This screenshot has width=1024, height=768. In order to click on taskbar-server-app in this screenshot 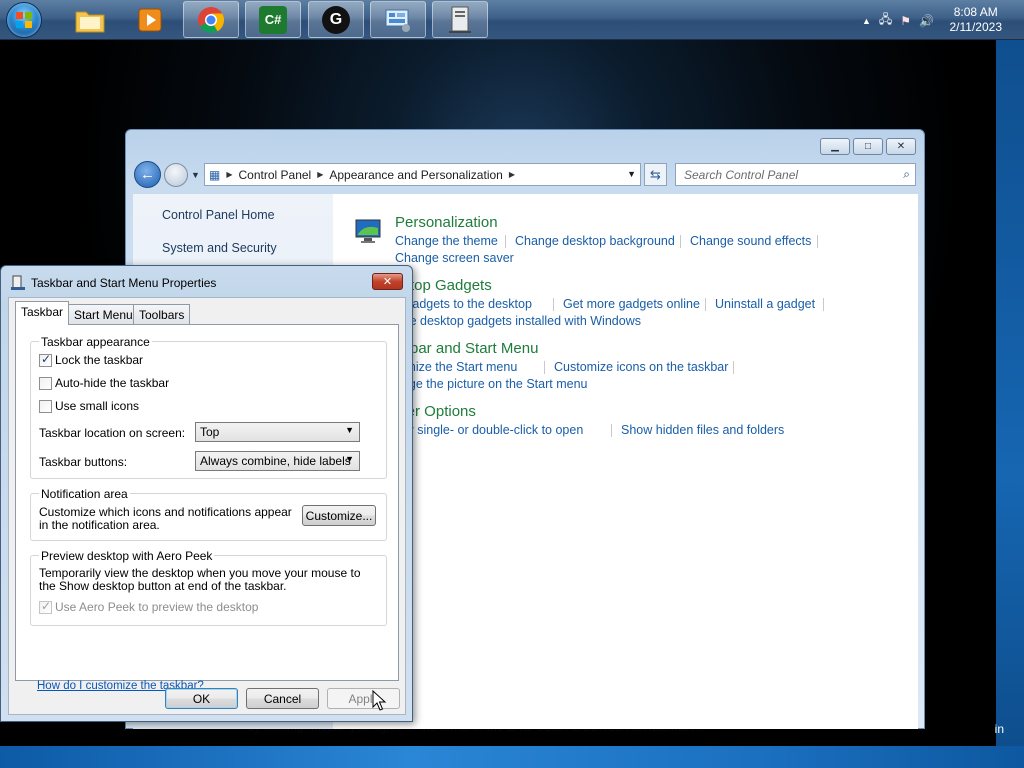, I will do `click(460, 19)`.